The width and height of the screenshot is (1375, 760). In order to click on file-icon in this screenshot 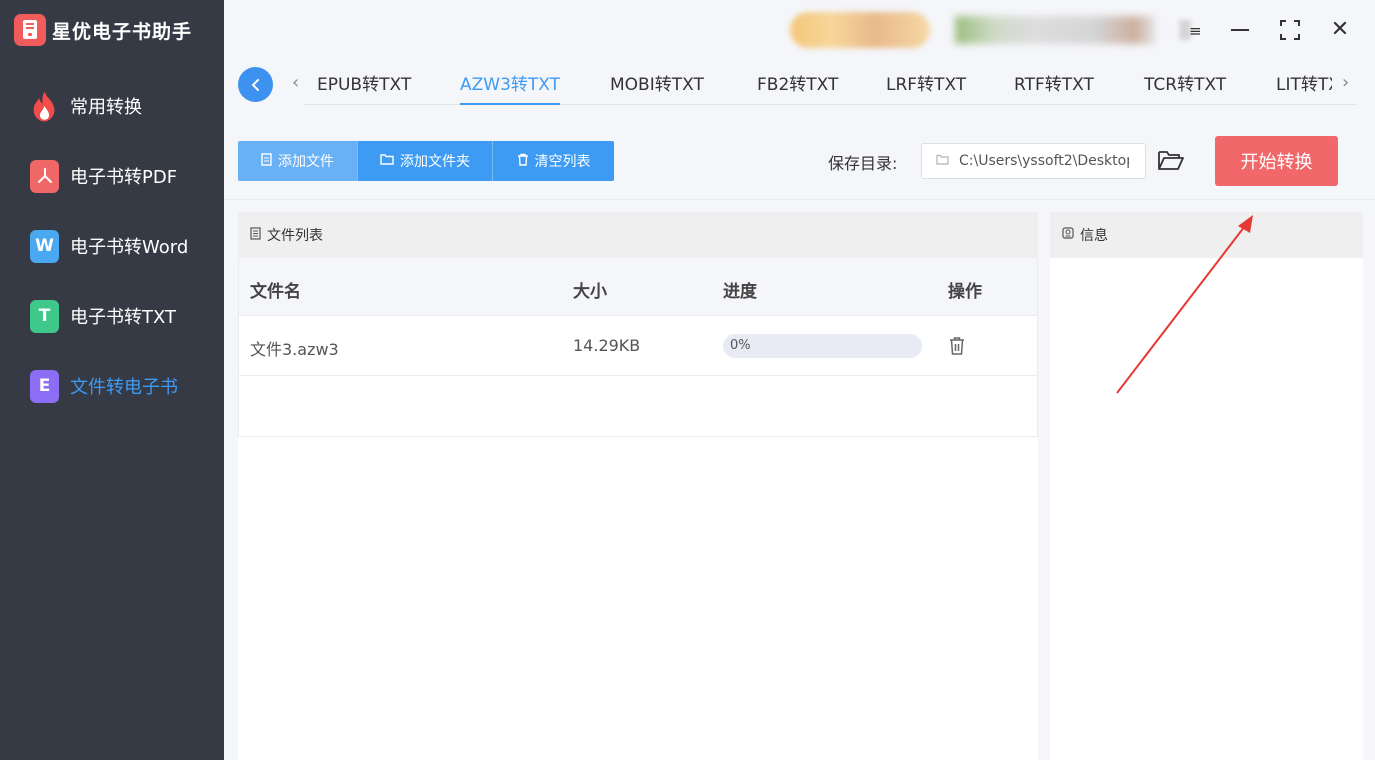, I will do `click(266, 161)`.